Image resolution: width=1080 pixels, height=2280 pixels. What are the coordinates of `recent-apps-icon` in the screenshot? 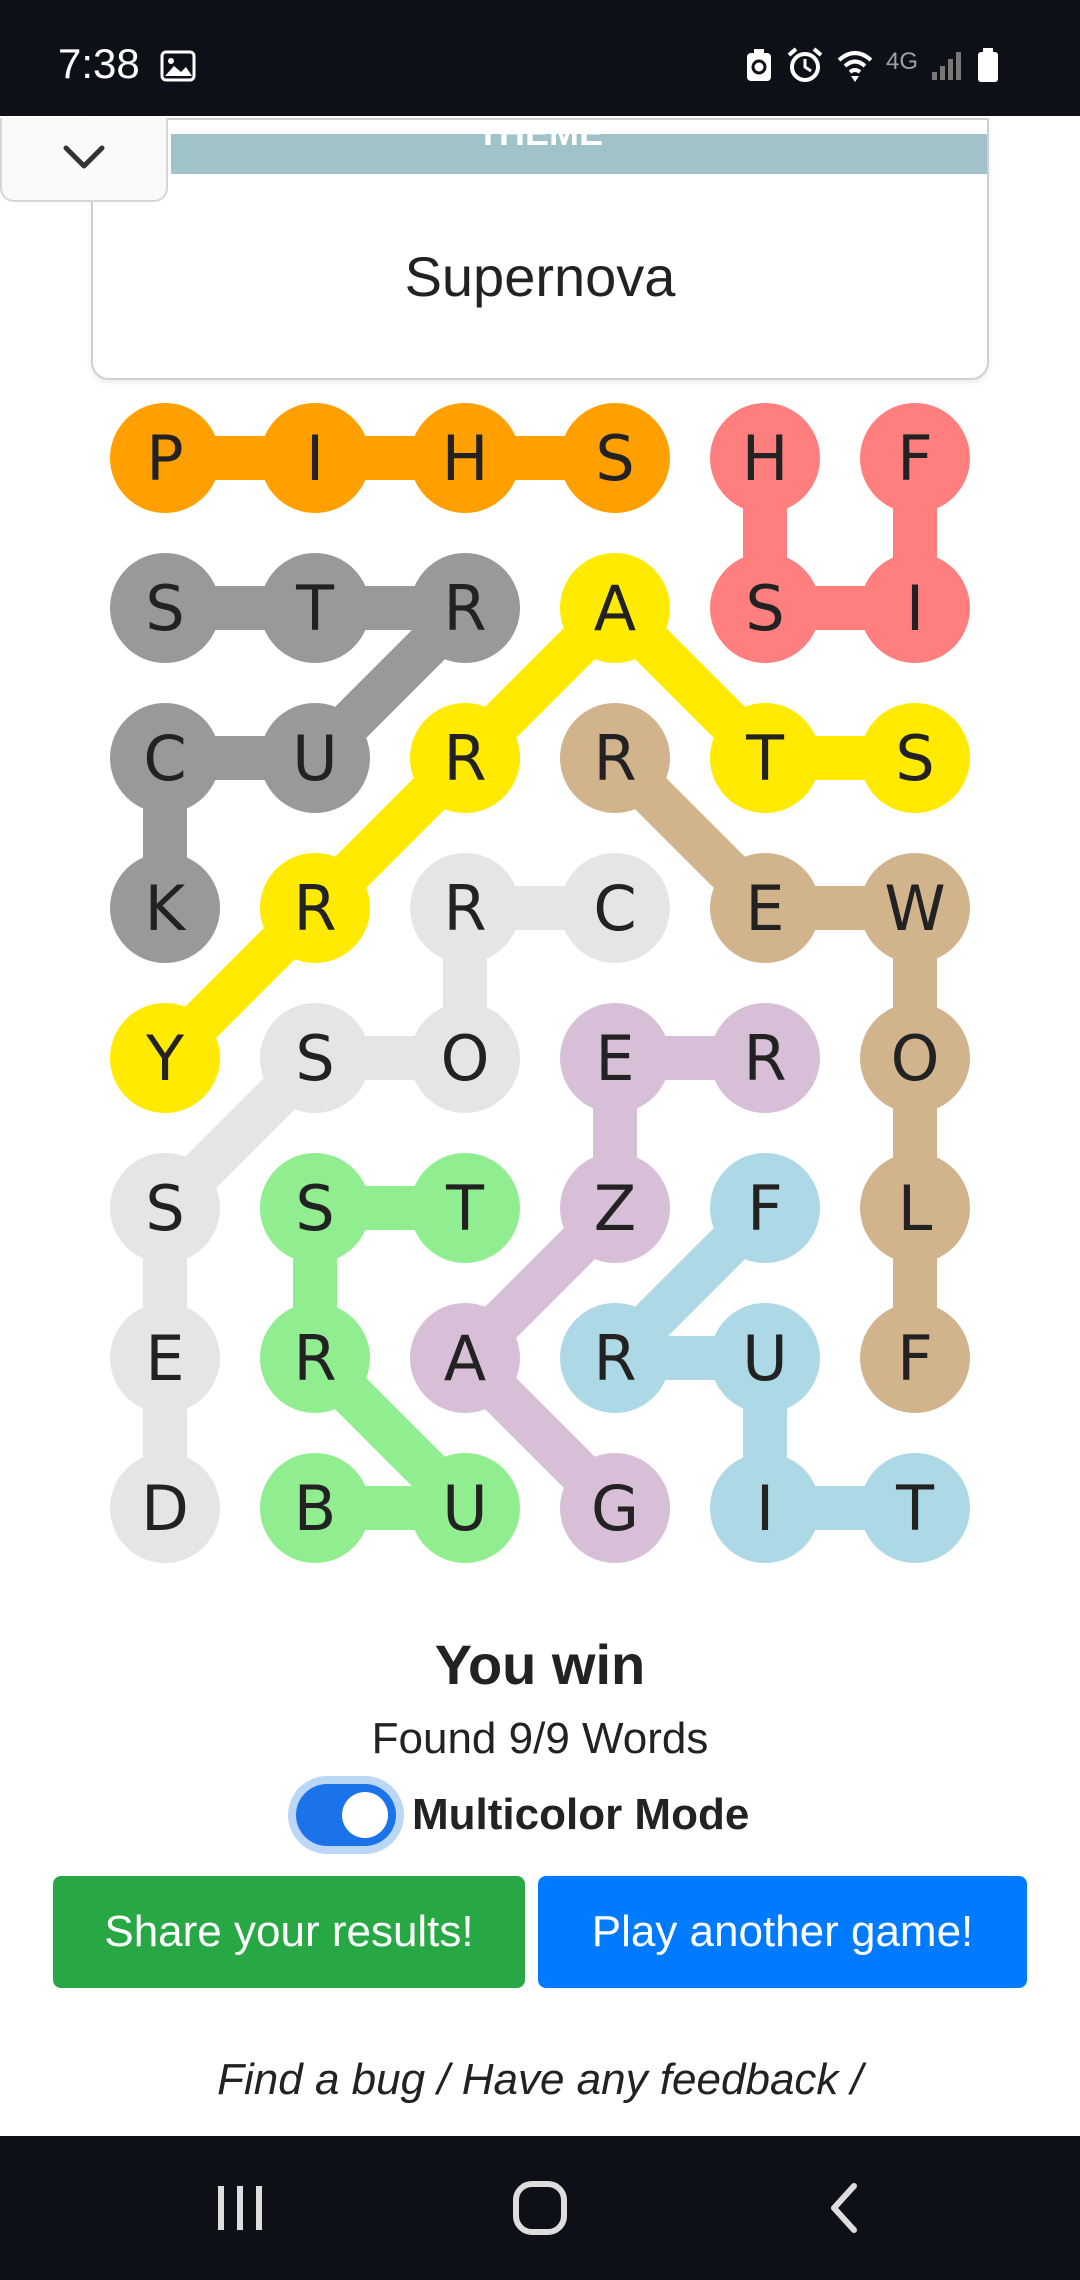 It's located at (240, 2210).